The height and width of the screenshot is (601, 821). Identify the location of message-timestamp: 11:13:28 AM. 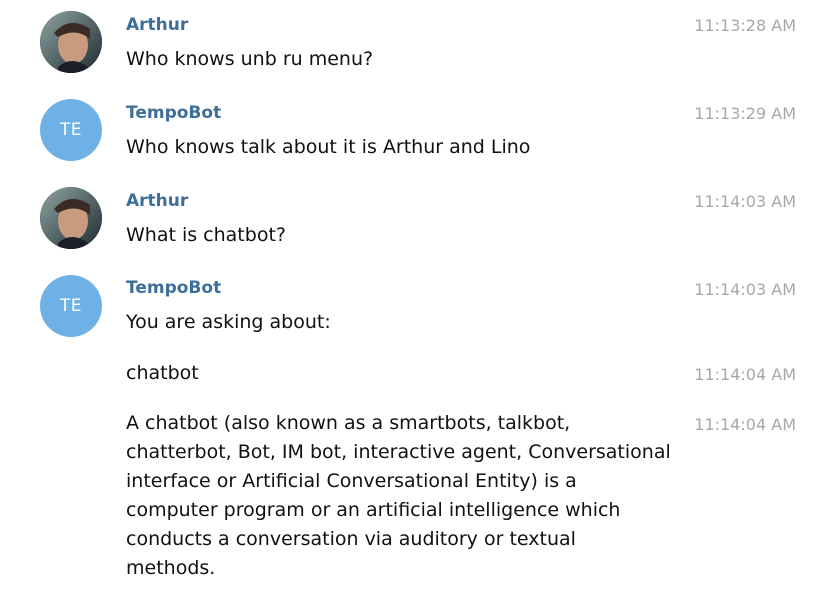
(745, 25).